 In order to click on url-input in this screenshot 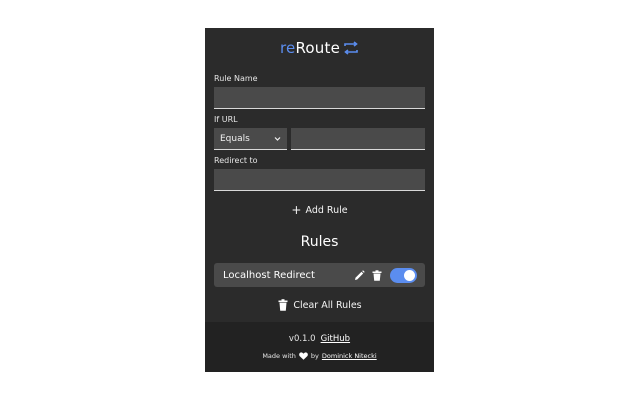, I will do `click(358, 139)`.